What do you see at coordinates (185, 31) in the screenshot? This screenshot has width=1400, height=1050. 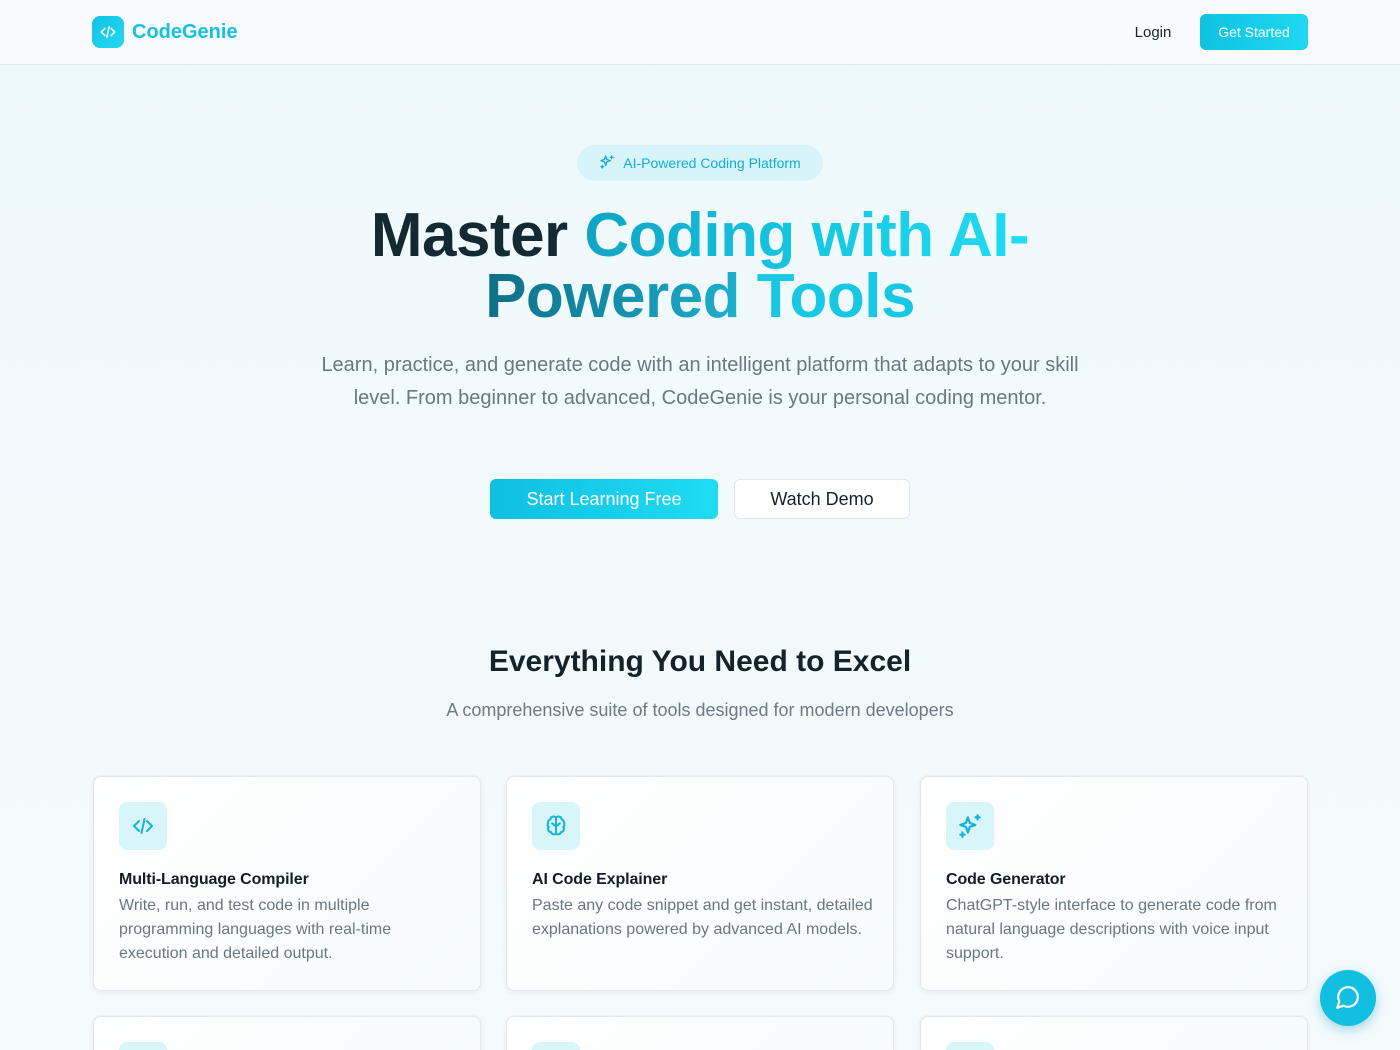 I see `brand-name: CodeGenie` at bounding box center [185, 31].